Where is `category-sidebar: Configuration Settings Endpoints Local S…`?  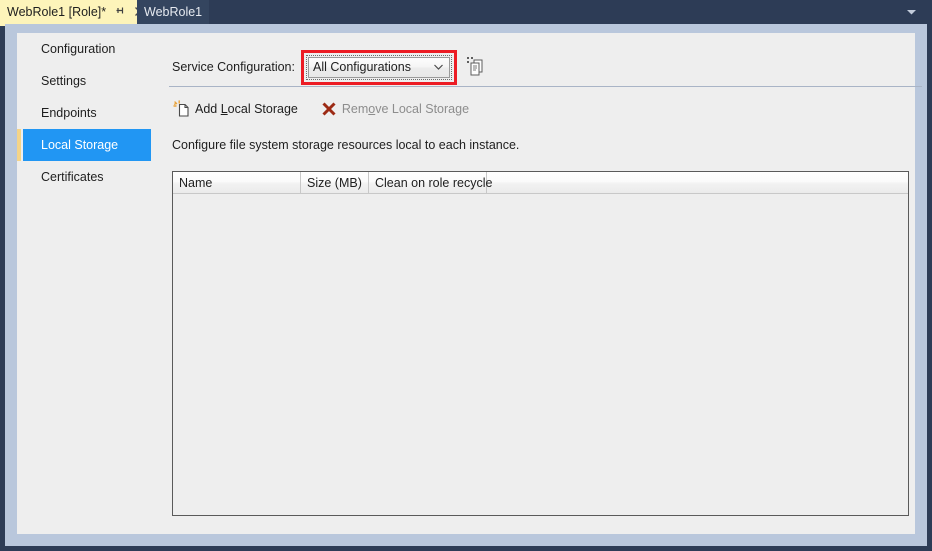 category-sidebar: Configuration Settings Endpoints Local S… is located at coordinates (88, 283).